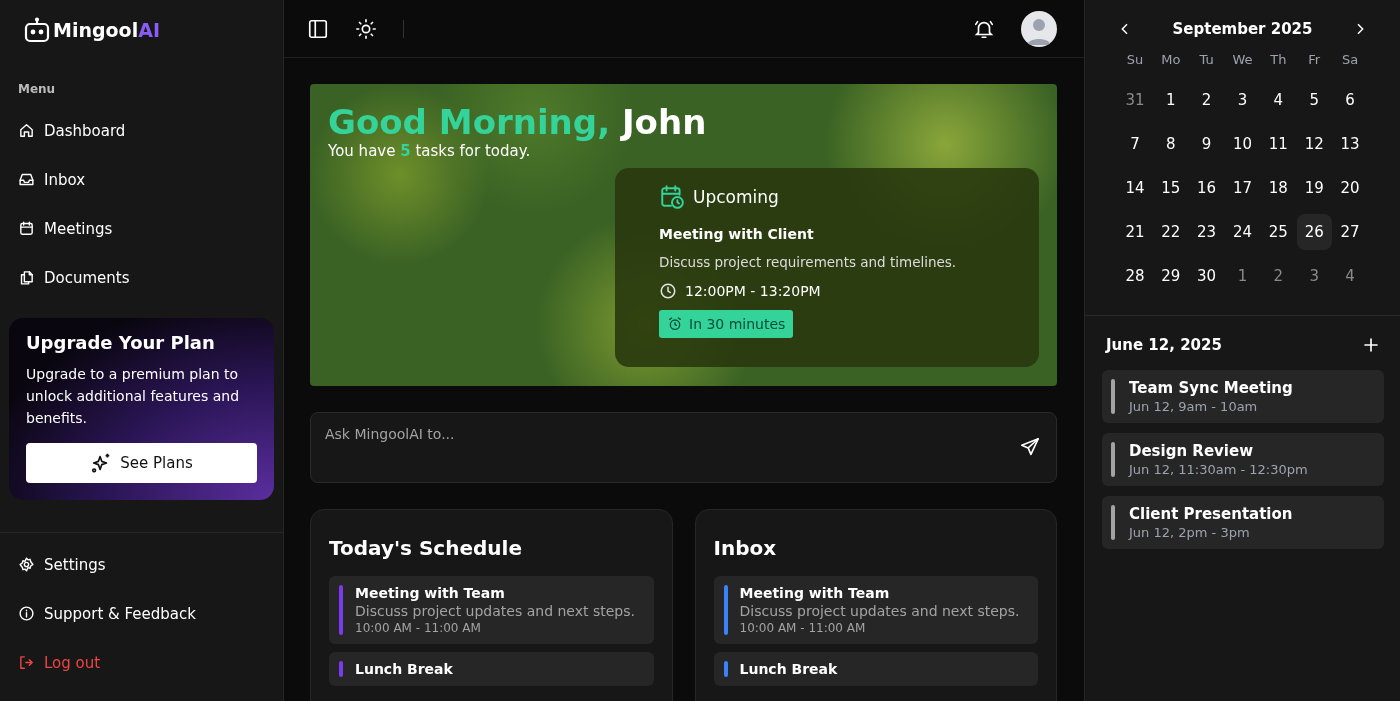  Describe the element at coordinates (141, 662) in the screenshot. I see `logout-link: Log out` at that location.